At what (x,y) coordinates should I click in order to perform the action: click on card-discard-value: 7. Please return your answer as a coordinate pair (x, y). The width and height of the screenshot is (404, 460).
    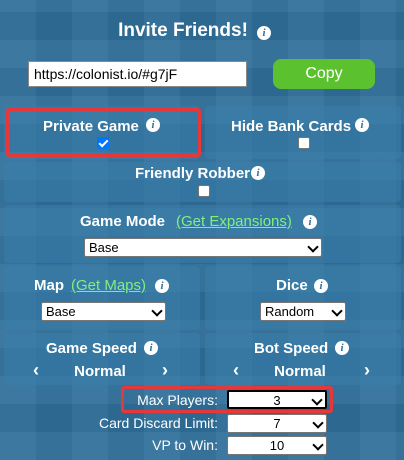
    Looking at the image, I should click on (277, 423).